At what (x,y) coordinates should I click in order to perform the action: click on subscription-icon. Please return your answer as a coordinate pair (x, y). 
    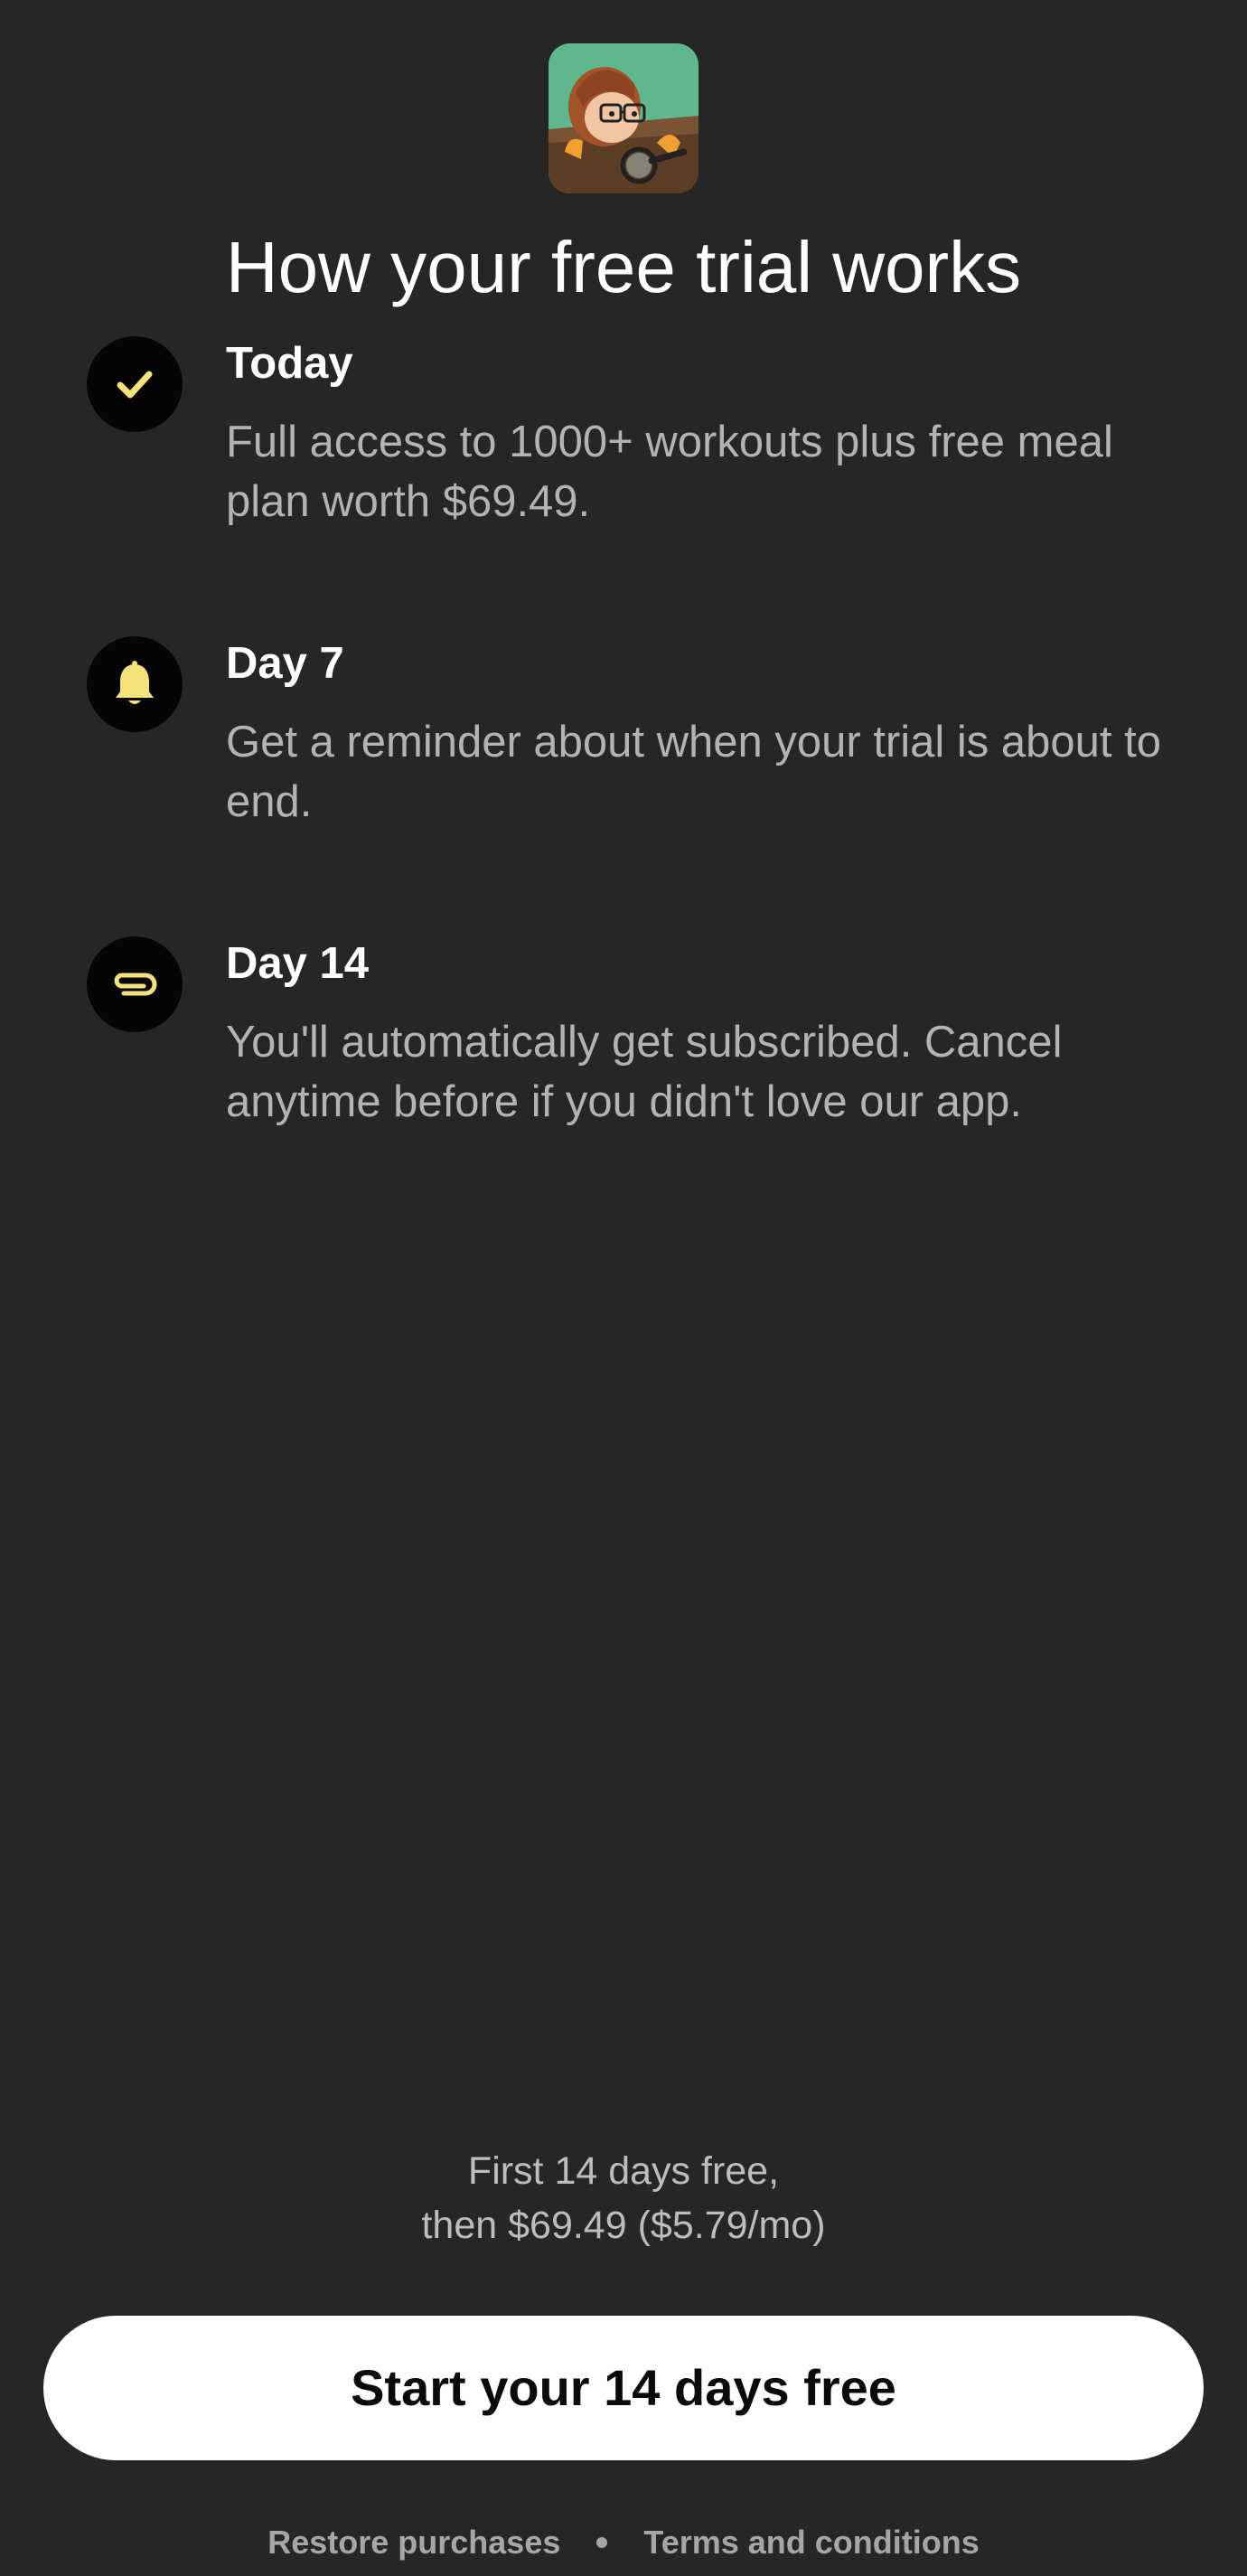
    Looking at the image, I should click on (135, 984).